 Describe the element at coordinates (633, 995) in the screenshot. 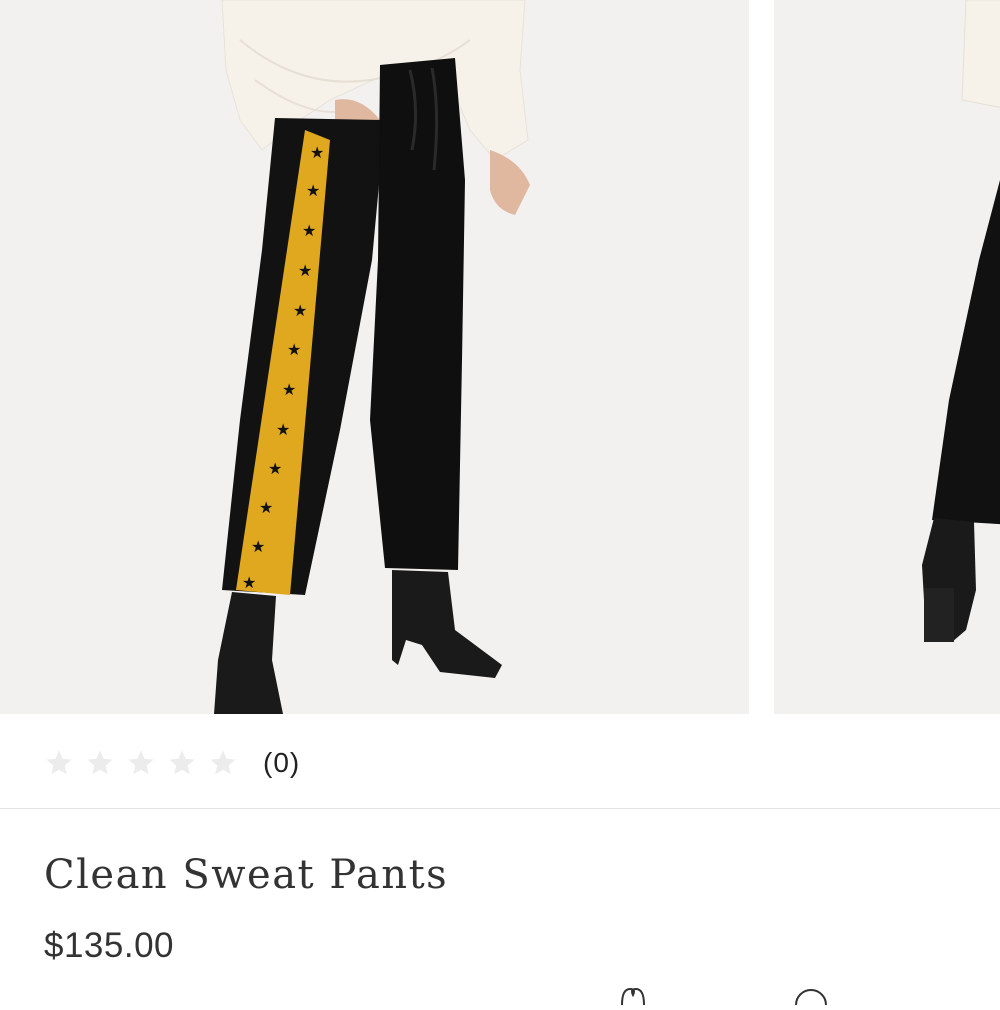

I see `favorite-icon` at that location.